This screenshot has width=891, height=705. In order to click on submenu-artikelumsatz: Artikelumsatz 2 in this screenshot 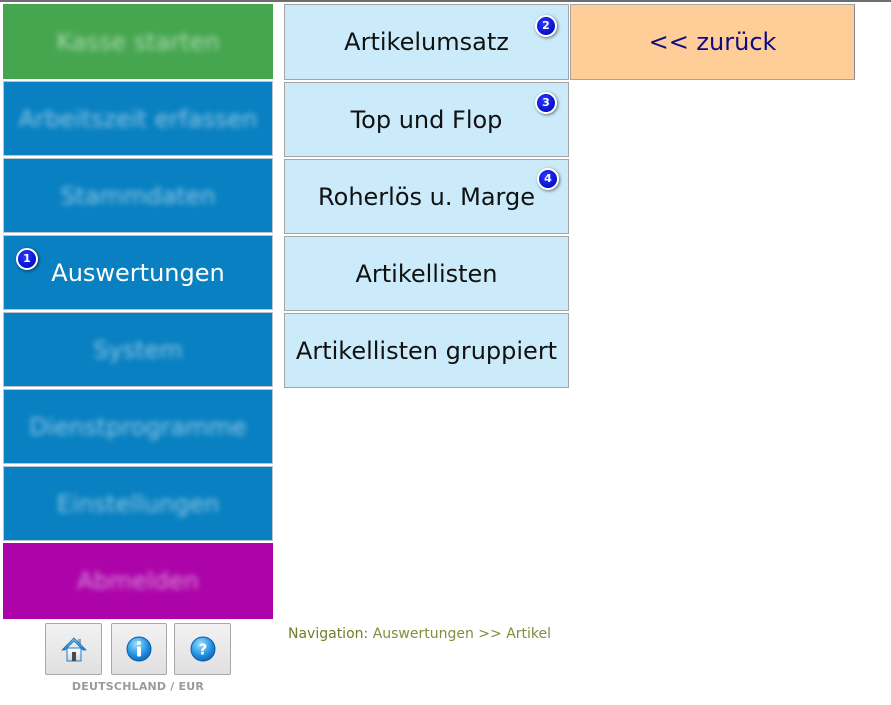, I will do `click(426, 42)`.